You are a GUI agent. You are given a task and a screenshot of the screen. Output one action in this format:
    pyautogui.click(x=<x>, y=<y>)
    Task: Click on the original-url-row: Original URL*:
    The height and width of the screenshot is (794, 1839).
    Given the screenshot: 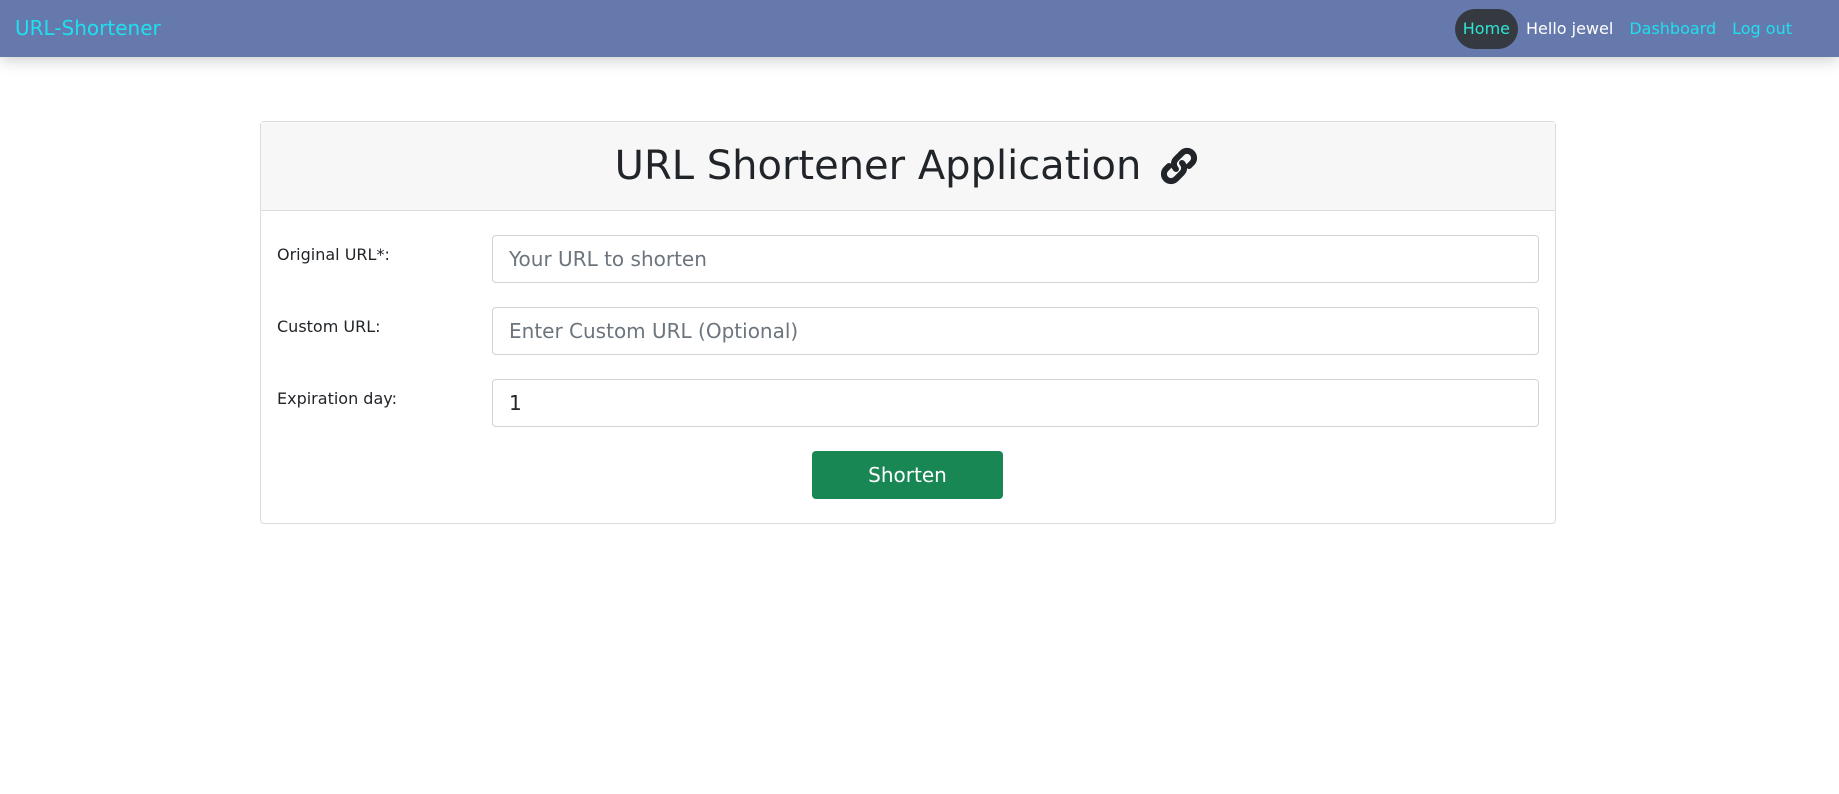 What is the action you would take?
    pyautogui.click(x=908, y=259)
    